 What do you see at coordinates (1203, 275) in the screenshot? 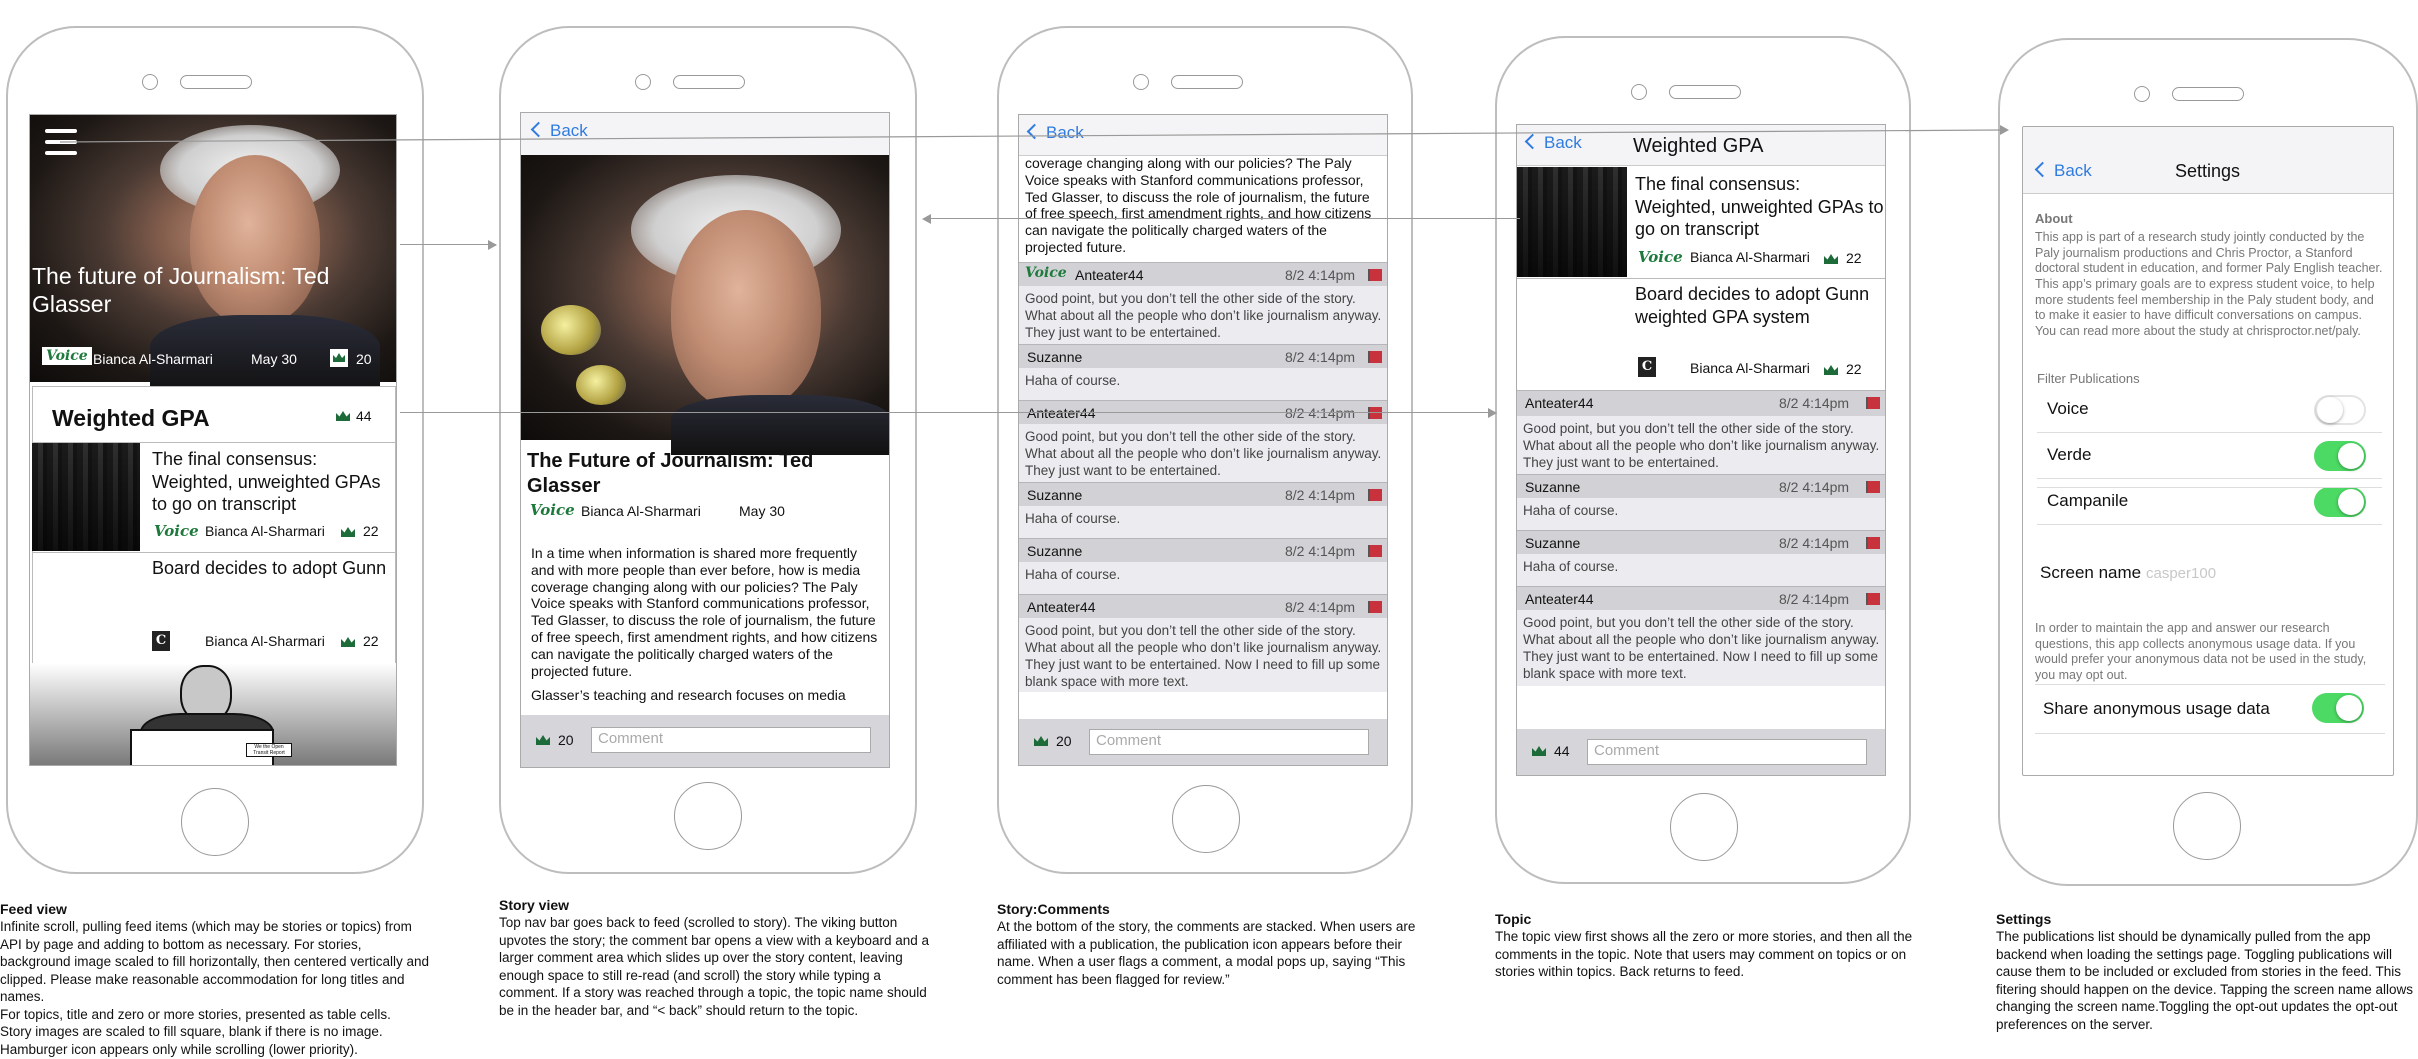
I see `comment-header: Voice Anteater44 8/2 4:14pm` at bounding box center [1203, 275].